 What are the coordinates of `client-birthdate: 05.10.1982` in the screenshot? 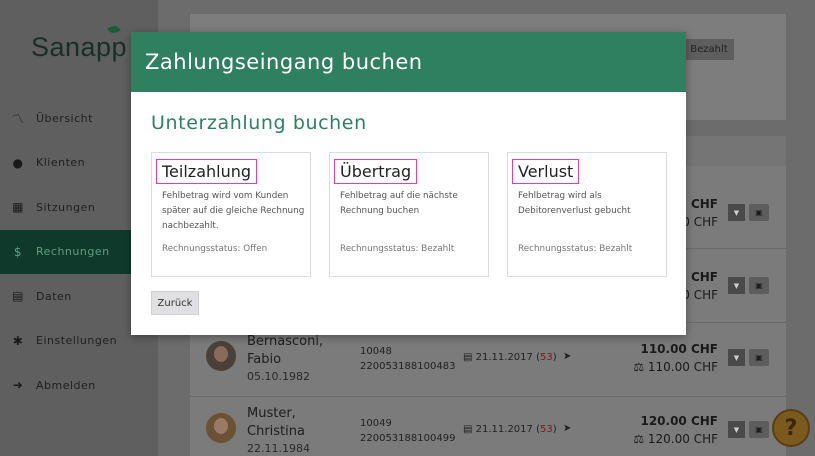 It's located at (278, 376).